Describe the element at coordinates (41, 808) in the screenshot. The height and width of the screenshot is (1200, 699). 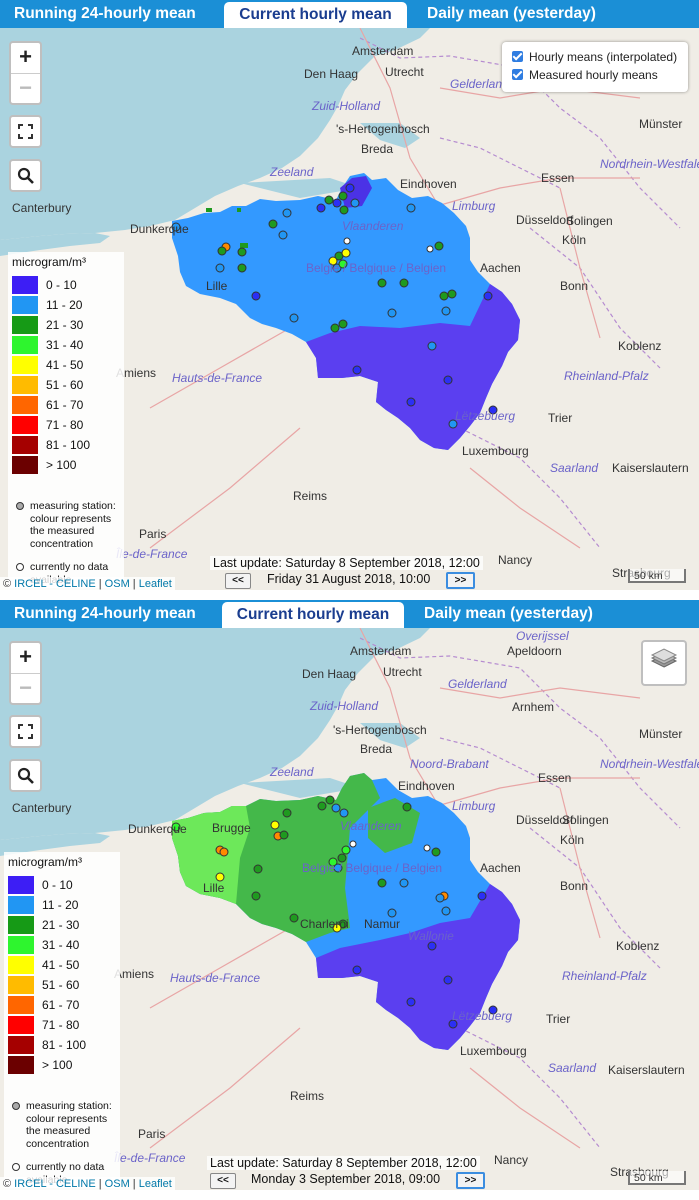
I see `map-label: Canterbury` at that location.